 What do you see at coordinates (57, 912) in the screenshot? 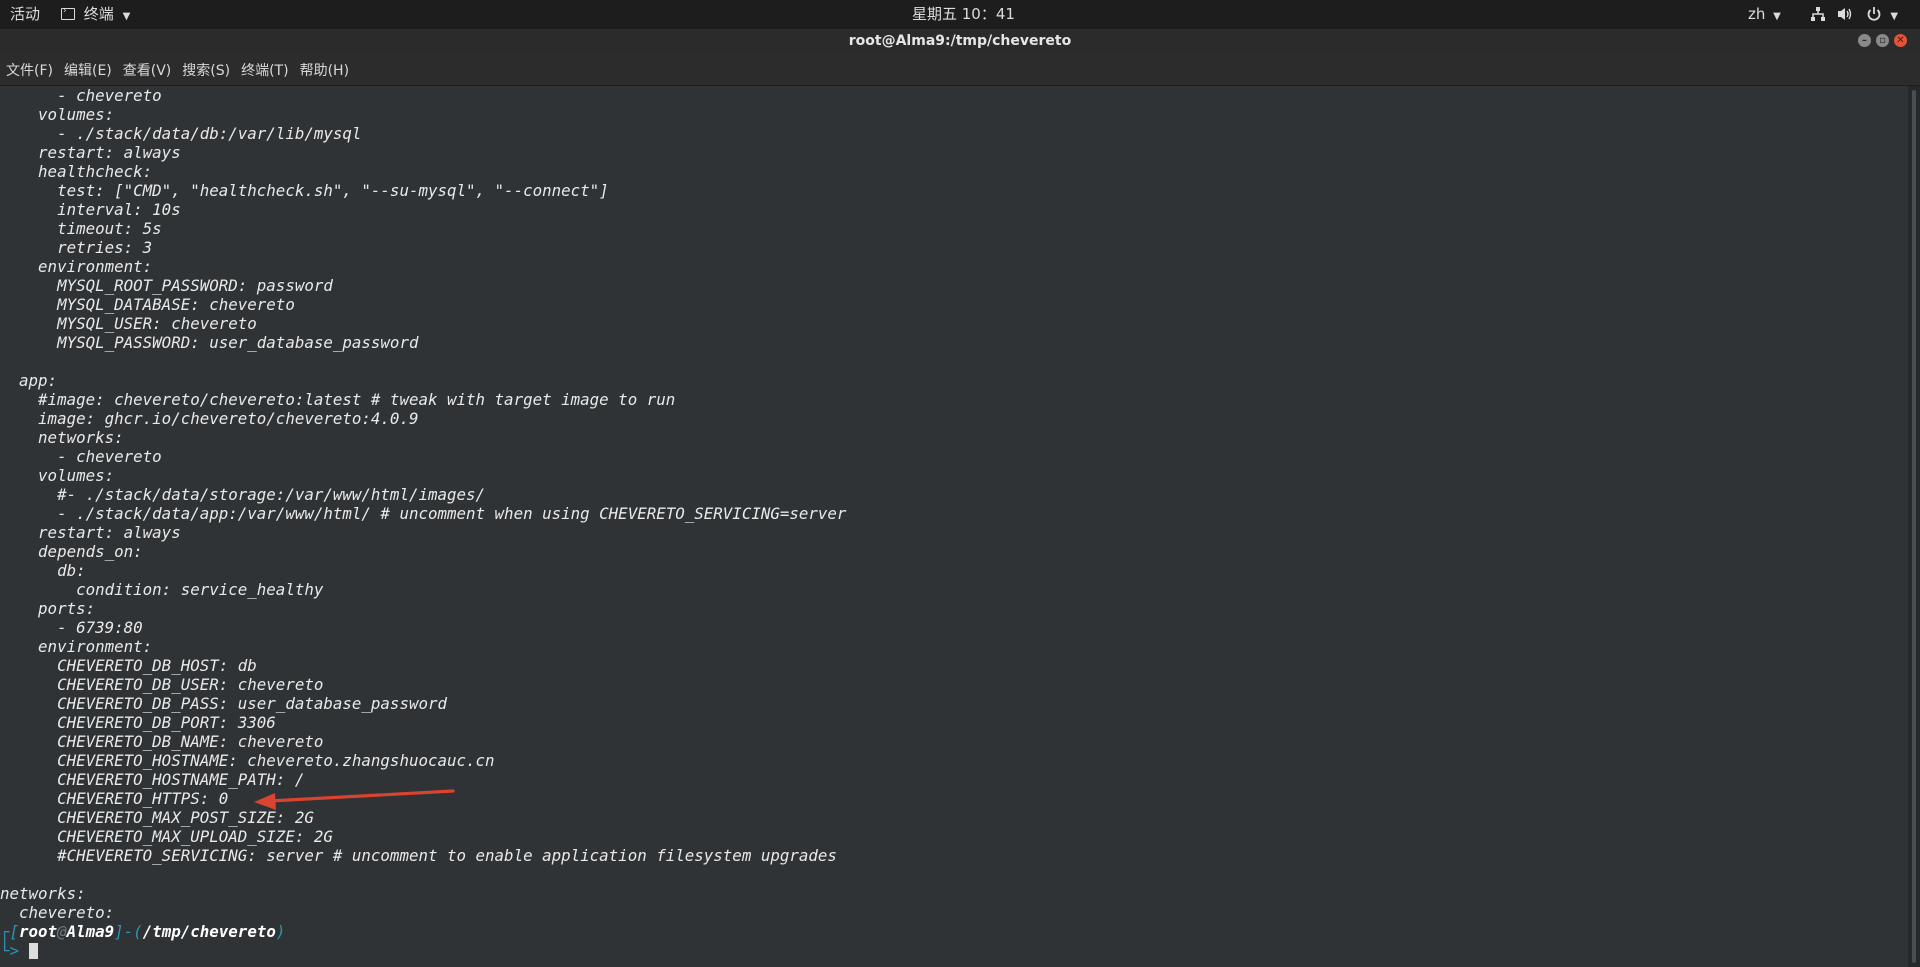
I see `terminal-line: chevereto:` at bounding box center [57, 912].